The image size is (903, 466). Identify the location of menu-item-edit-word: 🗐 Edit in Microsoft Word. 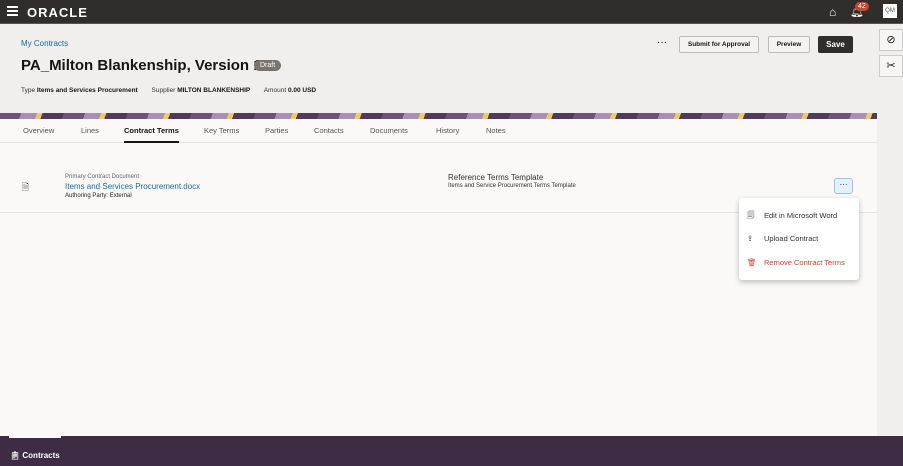
(792, 216).